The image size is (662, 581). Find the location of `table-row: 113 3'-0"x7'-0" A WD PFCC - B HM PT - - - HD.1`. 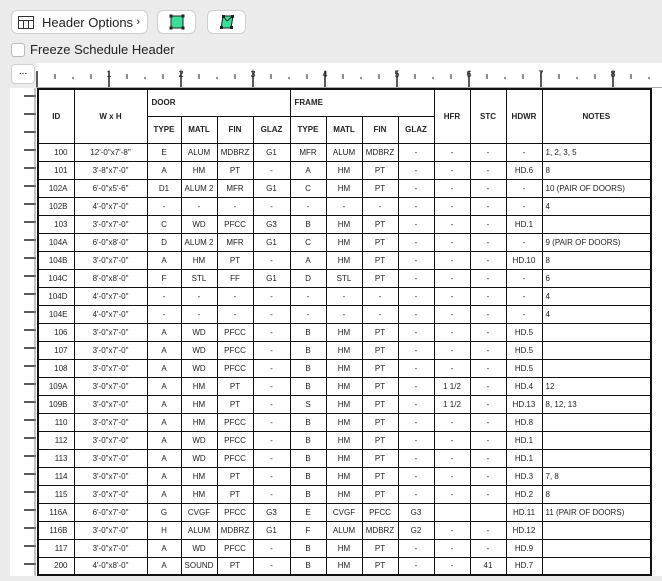

table-row: 113 3'-0"x7'-0" A WD PFCC - B HM PT - - - HD.1 is located at coordinates (344, 458).